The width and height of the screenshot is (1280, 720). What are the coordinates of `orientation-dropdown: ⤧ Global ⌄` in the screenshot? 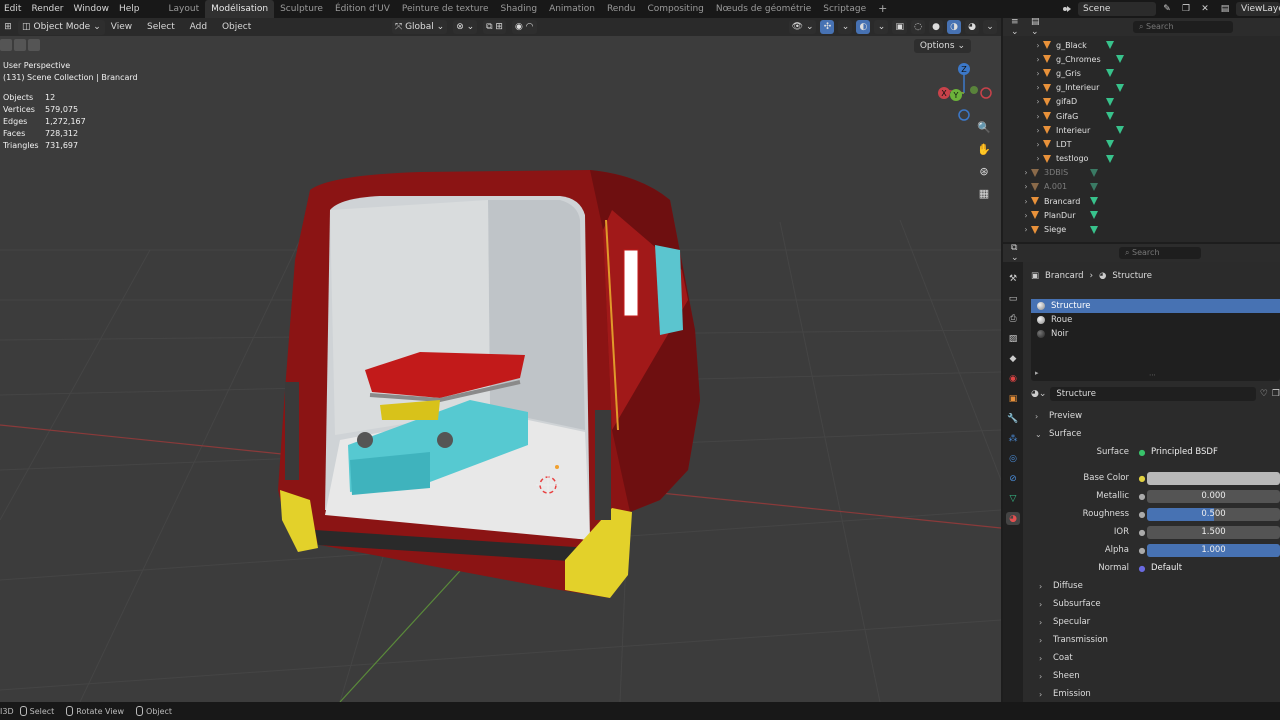 It's located at (420, 27).